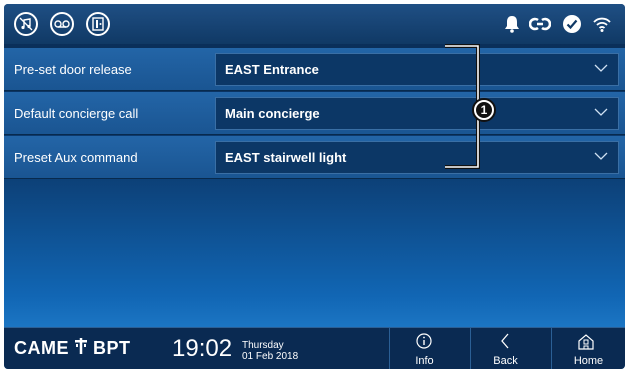  I want to click on clock-date: Thursday 01 Feb 2018, so click(270, 351).